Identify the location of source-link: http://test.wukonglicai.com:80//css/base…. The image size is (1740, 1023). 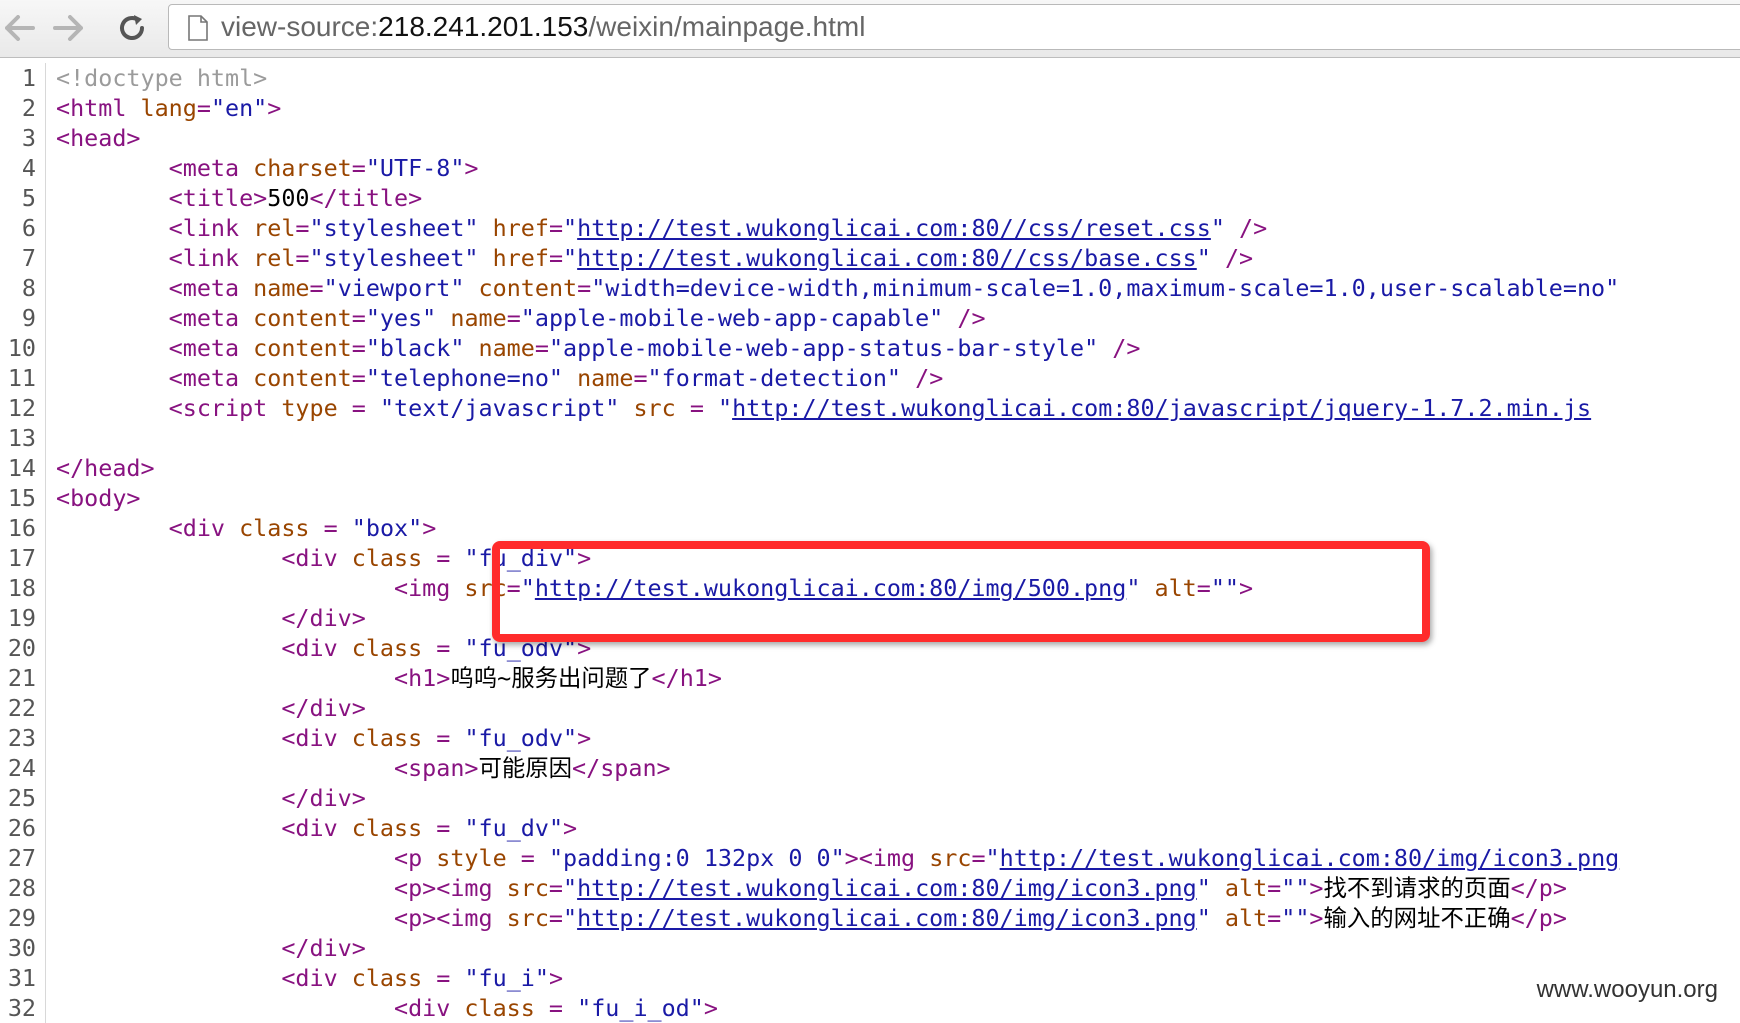
(887, 258).